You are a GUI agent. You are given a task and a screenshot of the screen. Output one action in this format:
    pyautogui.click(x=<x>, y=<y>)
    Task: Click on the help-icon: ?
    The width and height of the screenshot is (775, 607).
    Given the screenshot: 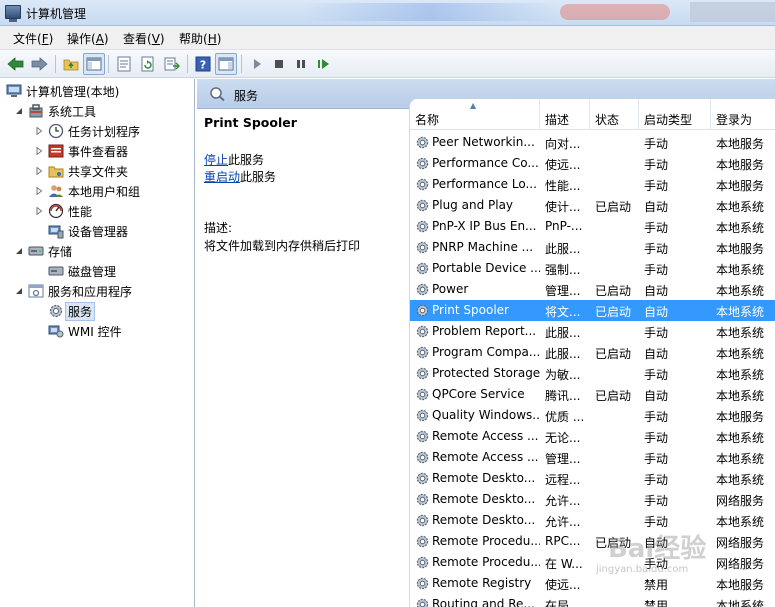 What is the action you would take?
    pyautogui.click(x=203, y=64)
    